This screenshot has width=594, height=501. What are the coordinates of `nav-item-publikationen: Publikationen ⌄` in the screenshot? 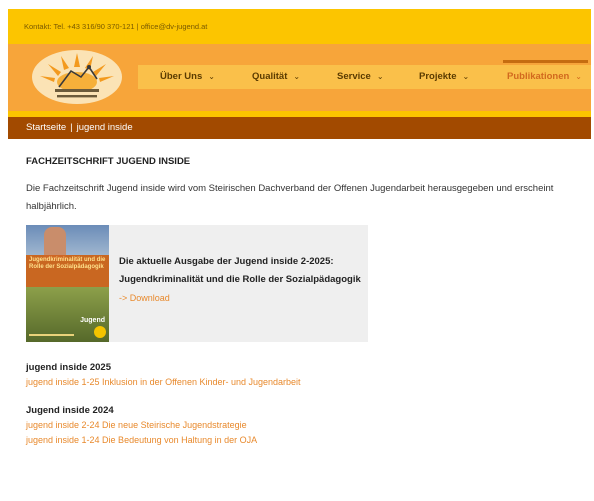 It's located at (545, 74).